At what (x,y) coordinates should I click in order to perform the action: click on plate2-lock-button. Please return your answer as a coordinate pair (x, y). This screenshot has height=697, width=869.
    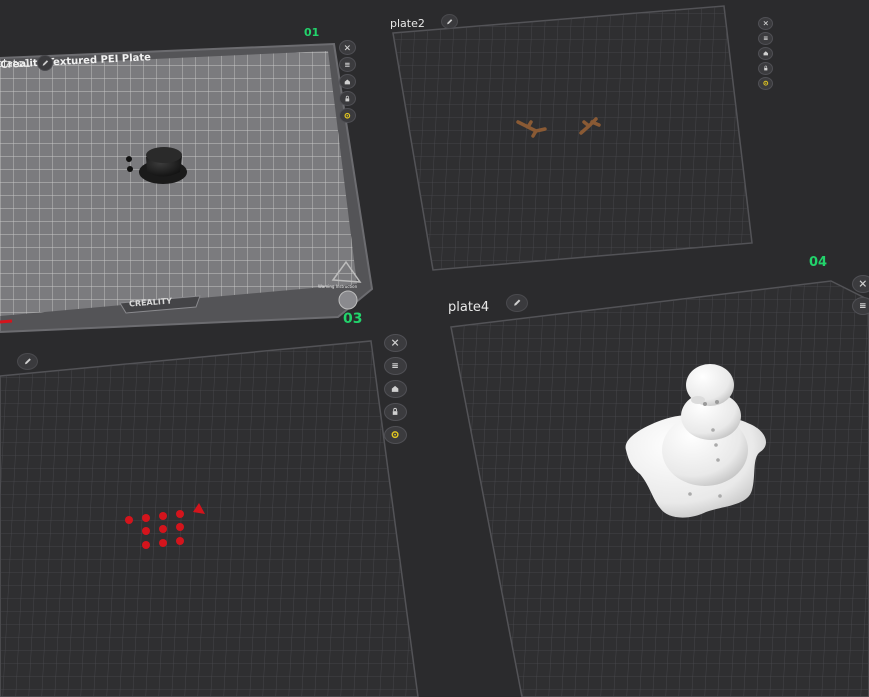
    Looking at the image, I should click on (765, 68).